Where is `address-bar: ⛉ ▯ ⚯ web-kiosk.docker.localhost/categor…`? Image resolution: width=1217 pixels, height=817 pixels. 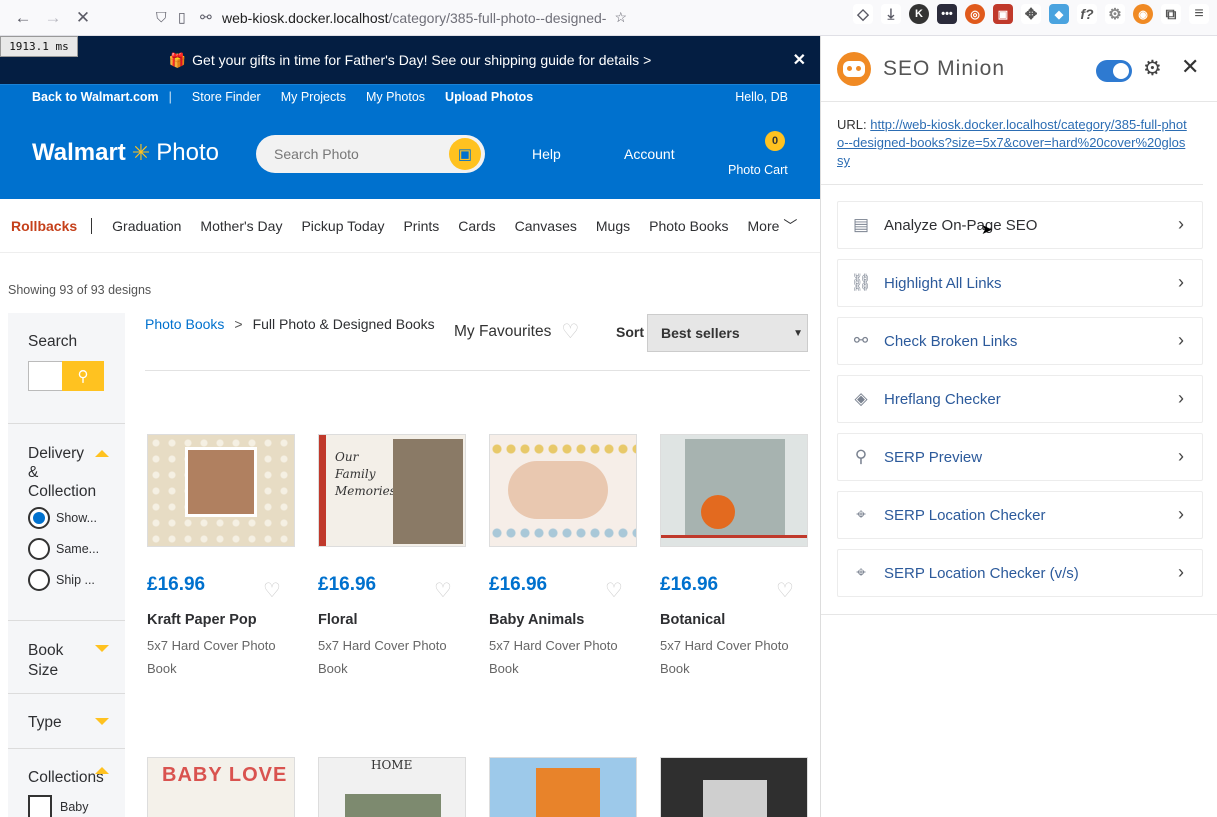 address-bar: ⛉ ▯ ⚯ web-kiosk.docker.localhost/categor… is located at coordinates (416, 17).